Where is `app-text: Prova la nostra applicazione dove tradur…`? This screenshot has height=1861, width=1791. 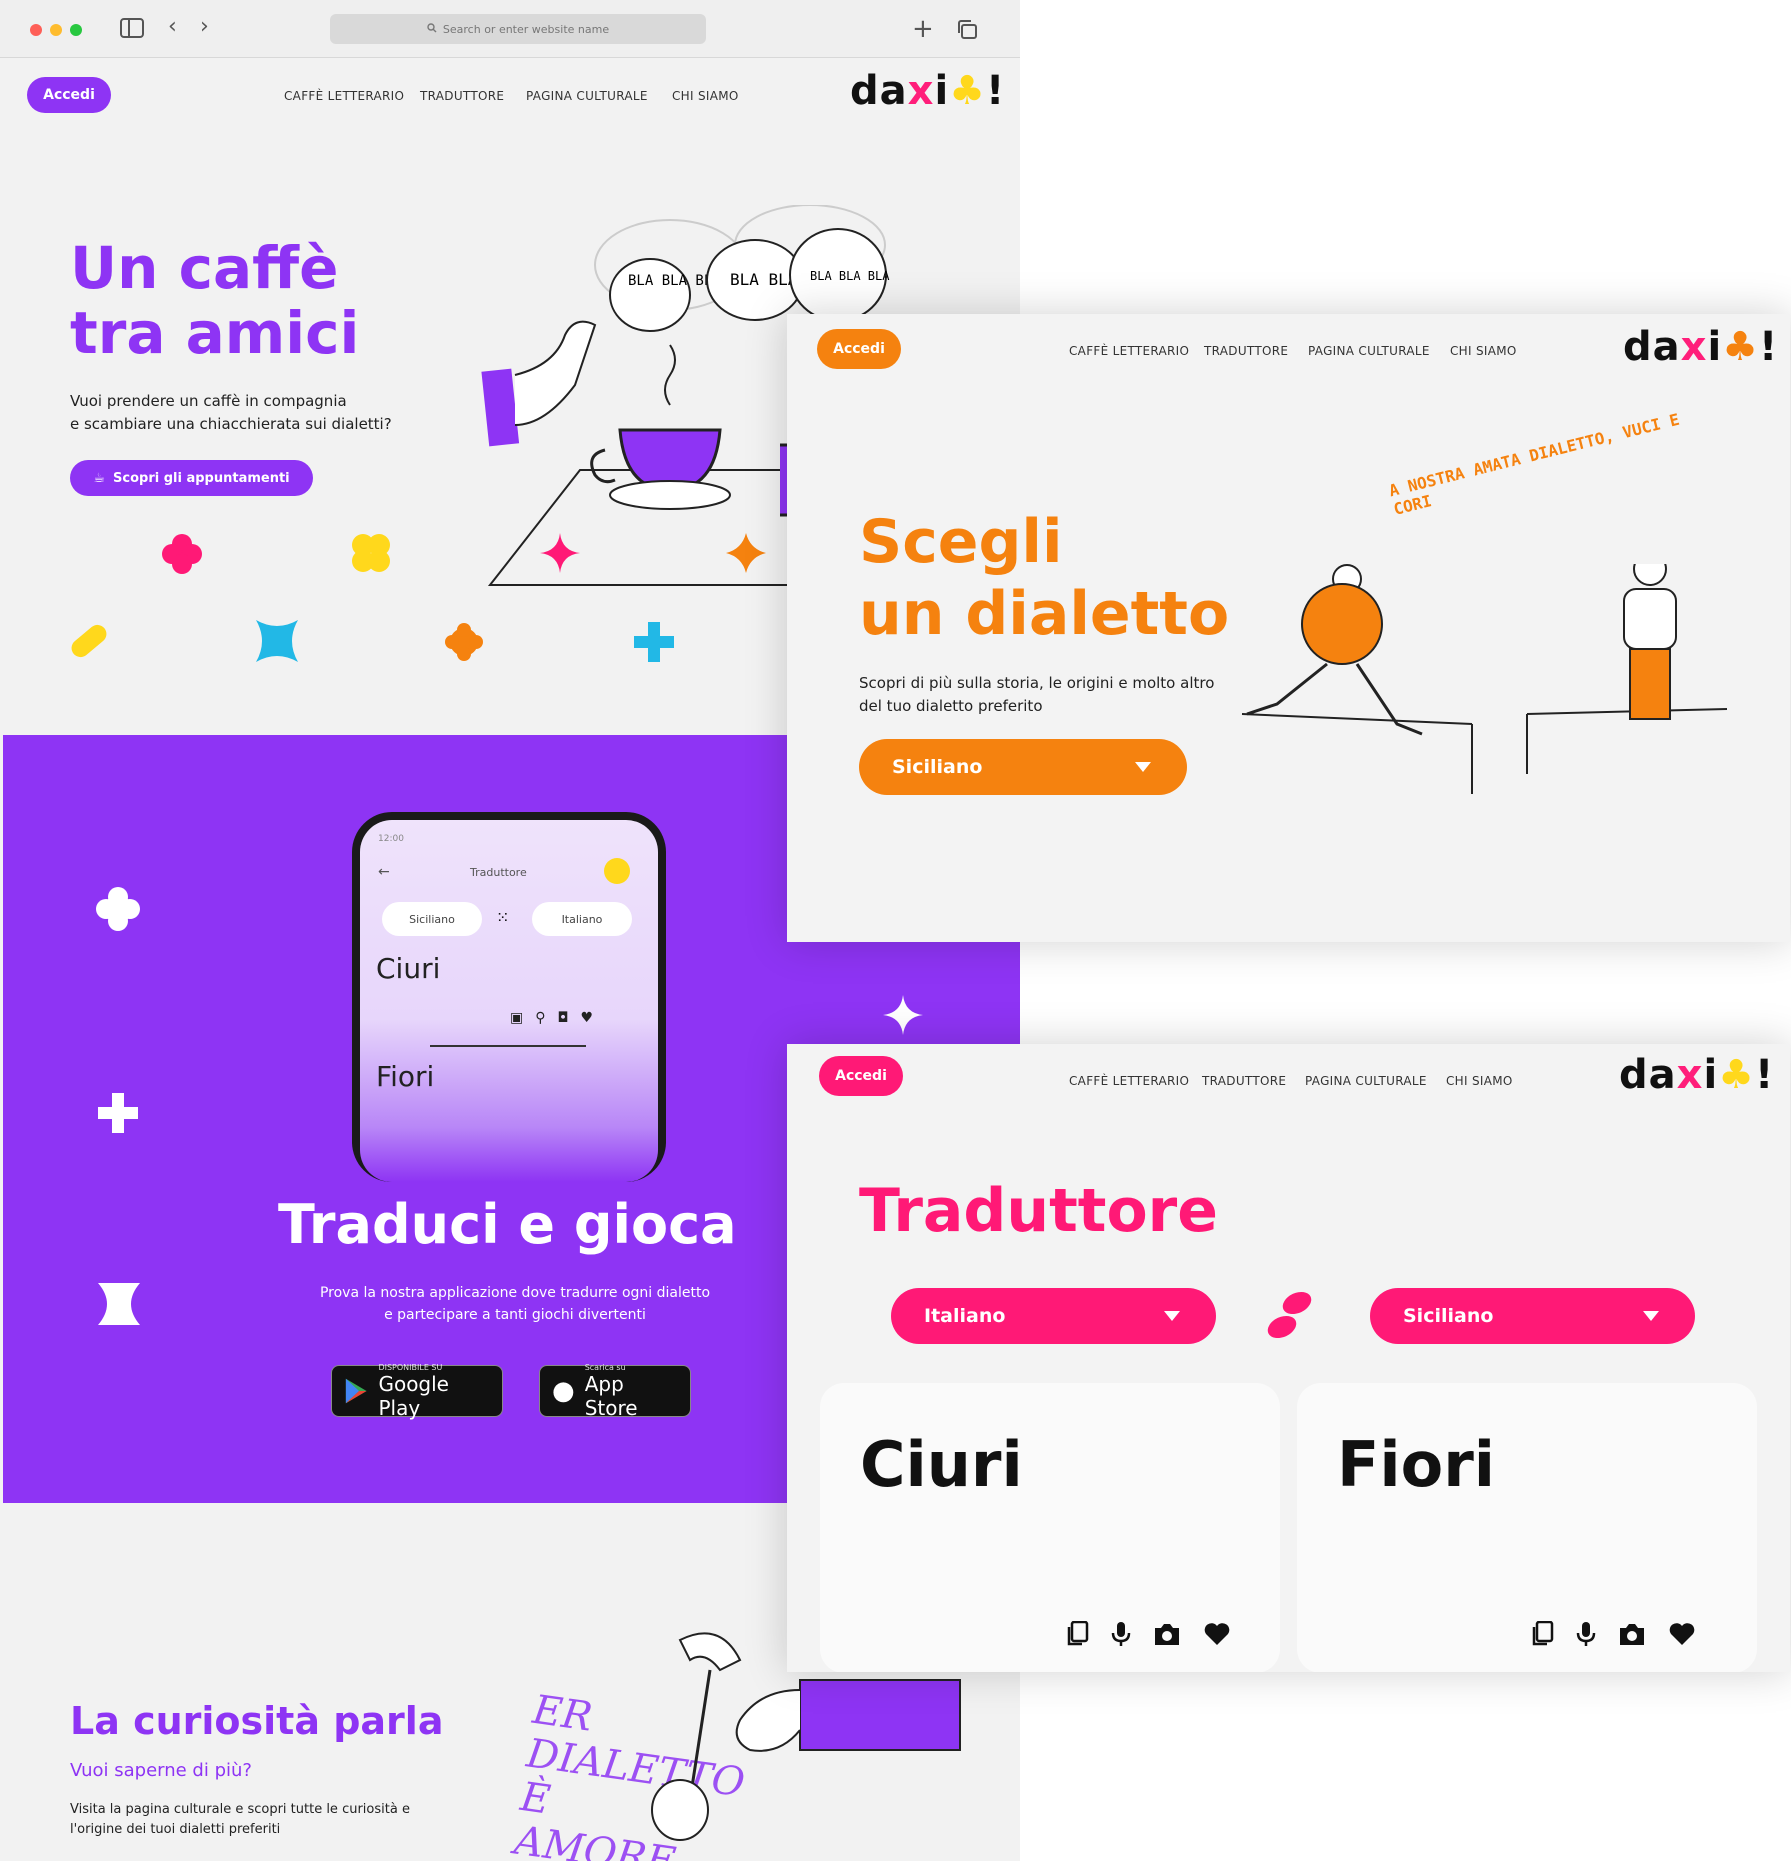
app-text: Prova la nostra applicazione dove tradur… is located at coordinates (515, 1304).